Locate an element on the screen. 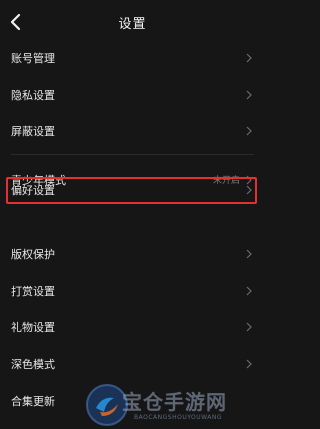  menu-item-label: 隐私设置 is located at coordinates (33, 95).